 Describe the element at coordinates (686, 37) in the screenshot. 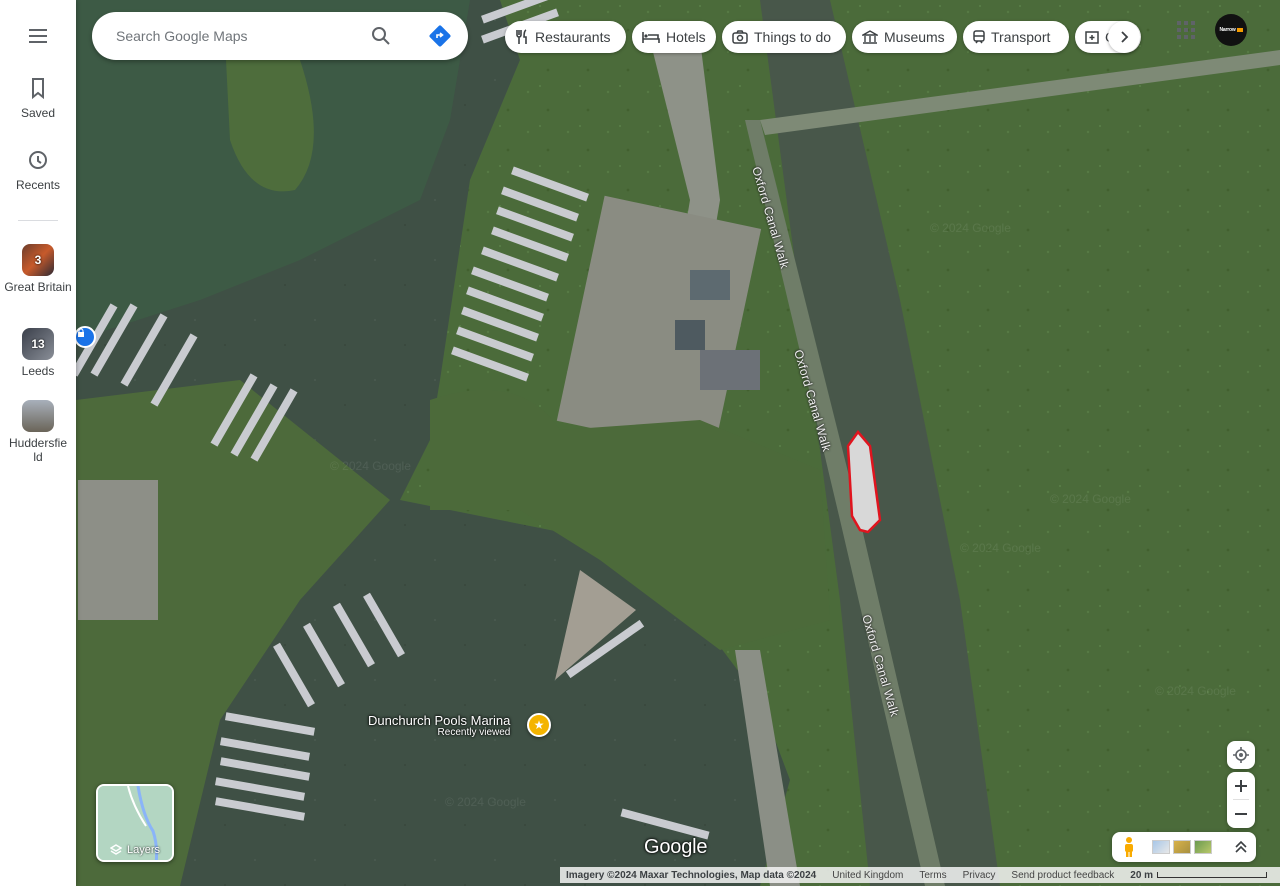

I see `chip-label: Hotels` at that location.